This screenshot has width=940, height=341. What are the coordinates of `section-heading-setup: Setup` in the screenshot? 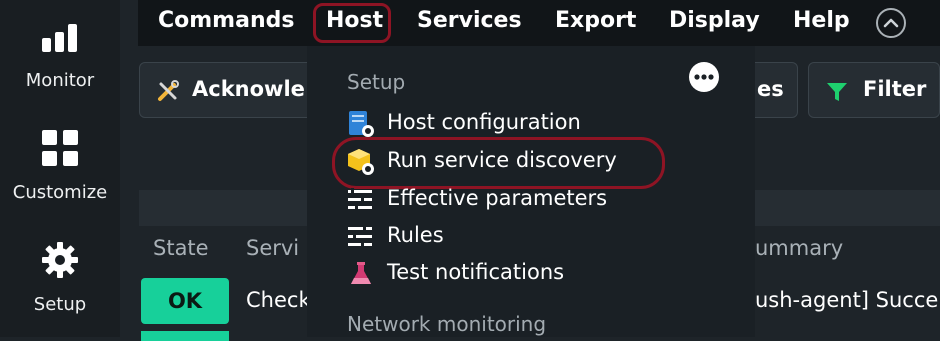 It's located at (376, 82).